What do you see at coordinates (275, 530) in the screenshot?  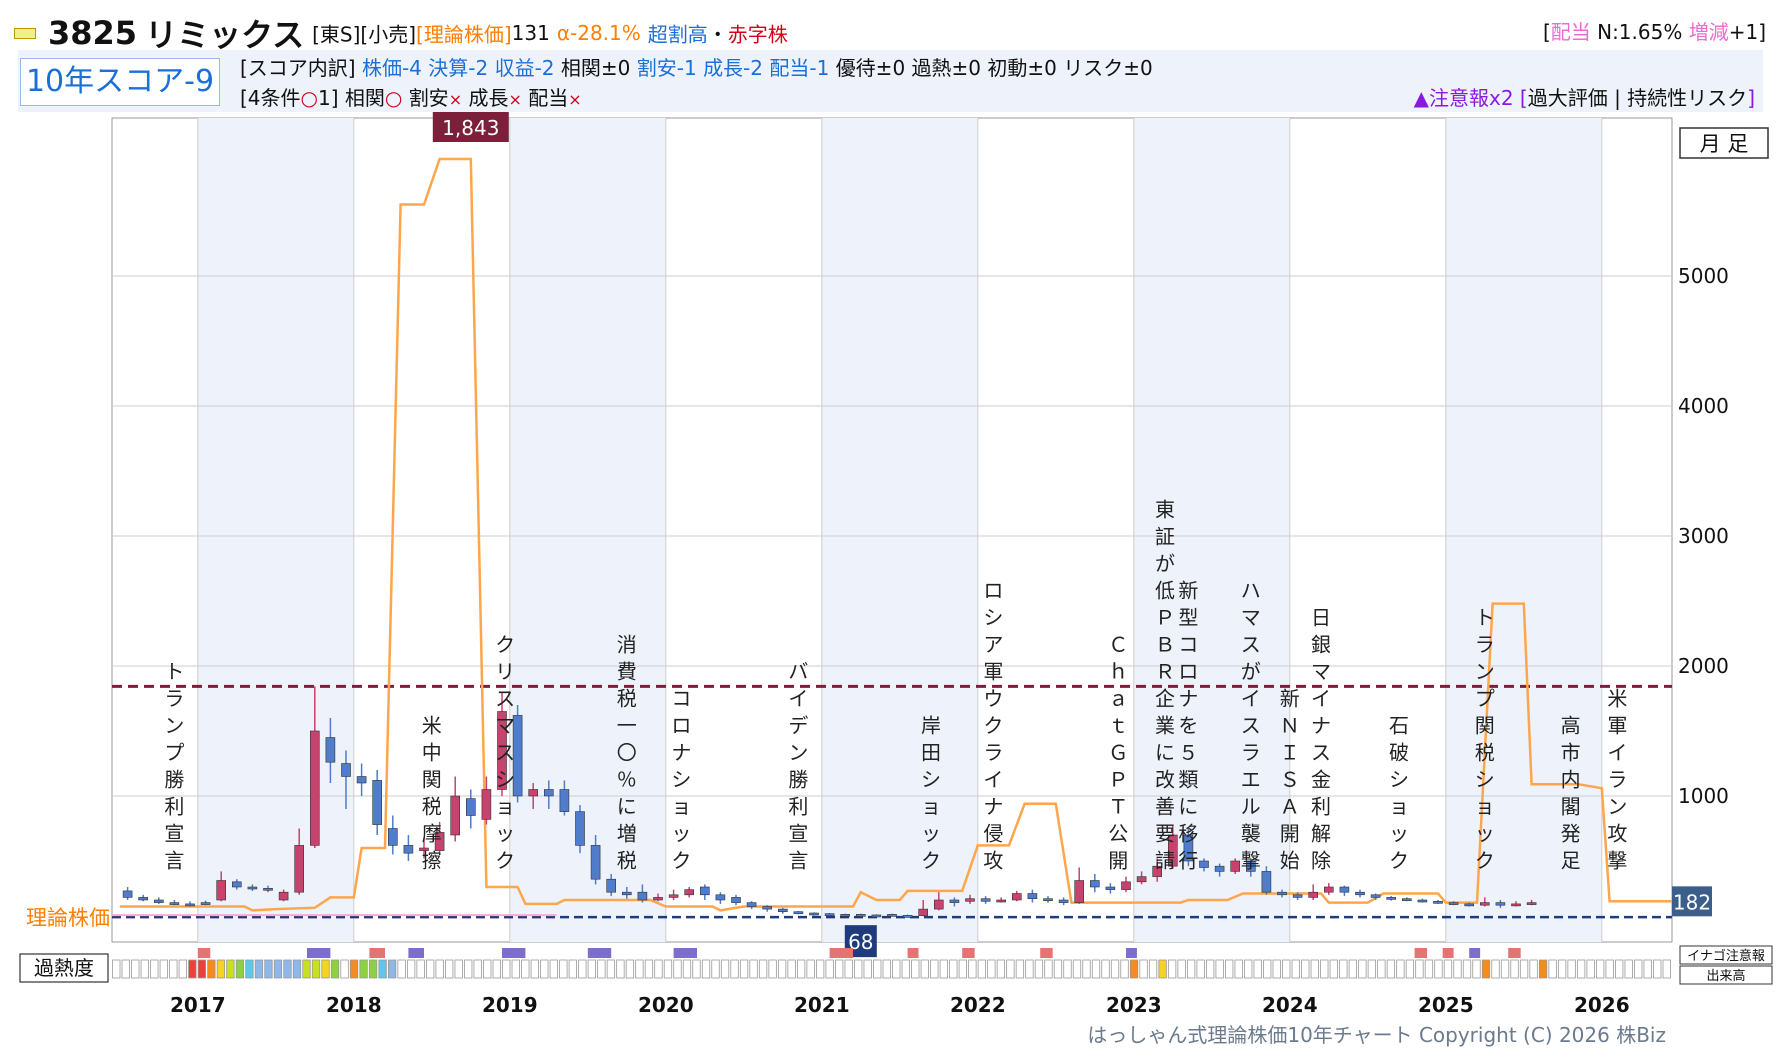 I see `year-band` at bounding box center [275, 530].